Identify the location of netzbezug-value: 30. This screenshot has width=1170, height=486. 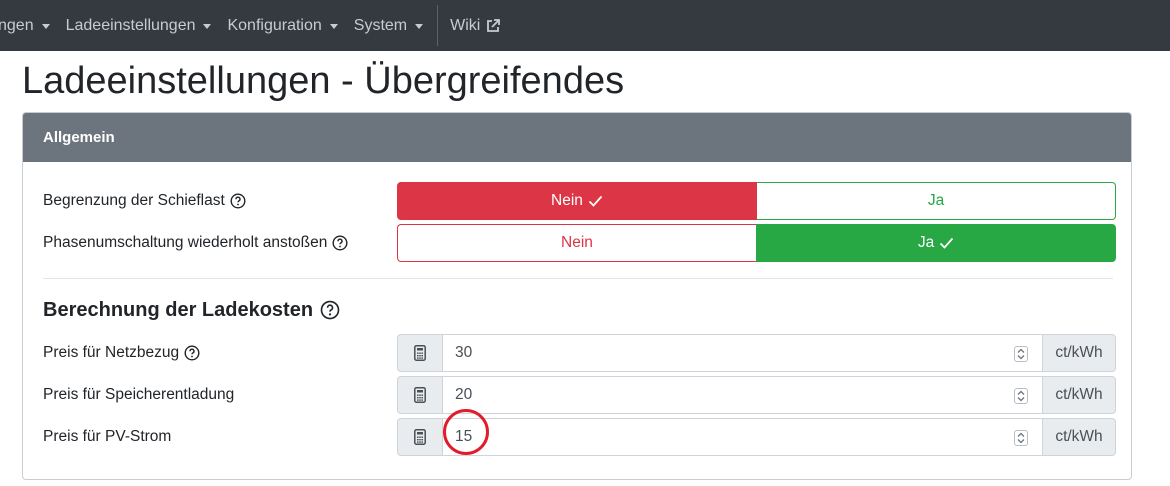
(464, 352).